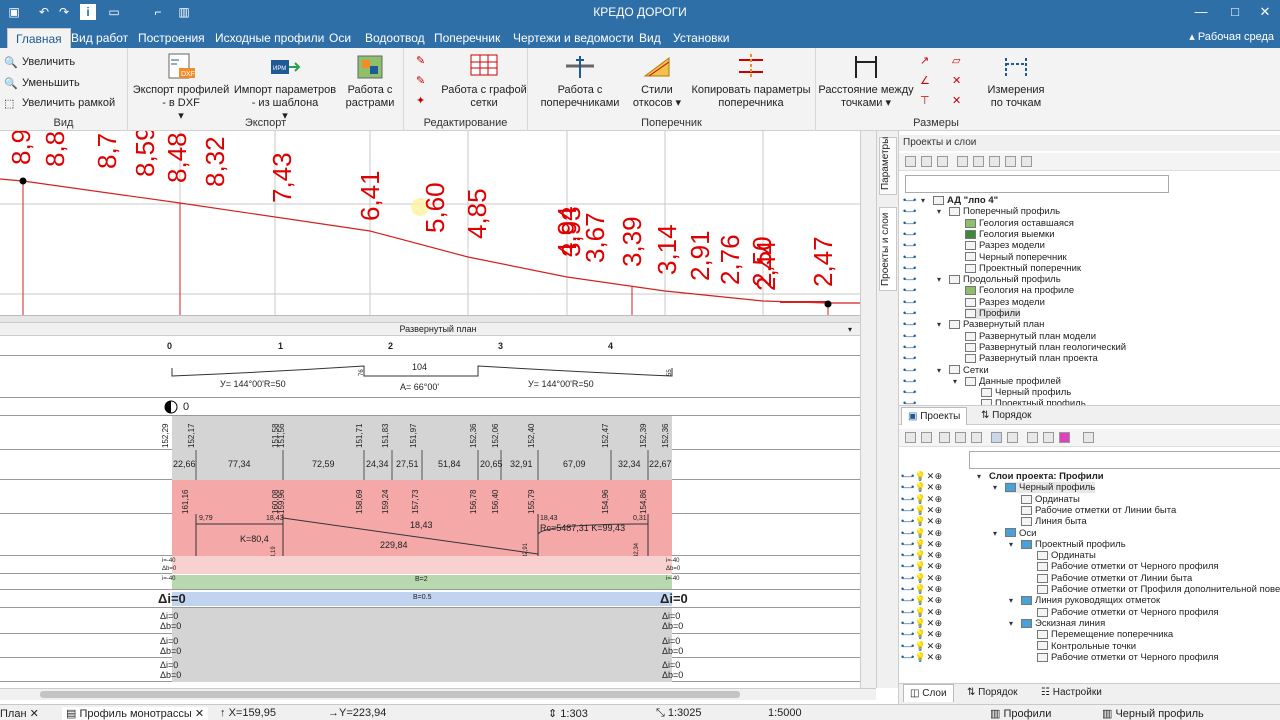 The width and height of the screenshot is (1280, 720). What do you see at coordinates (438, 694) in the screenshot?
I see `horizontal-scrollbar` at bounding box center [438, 694].